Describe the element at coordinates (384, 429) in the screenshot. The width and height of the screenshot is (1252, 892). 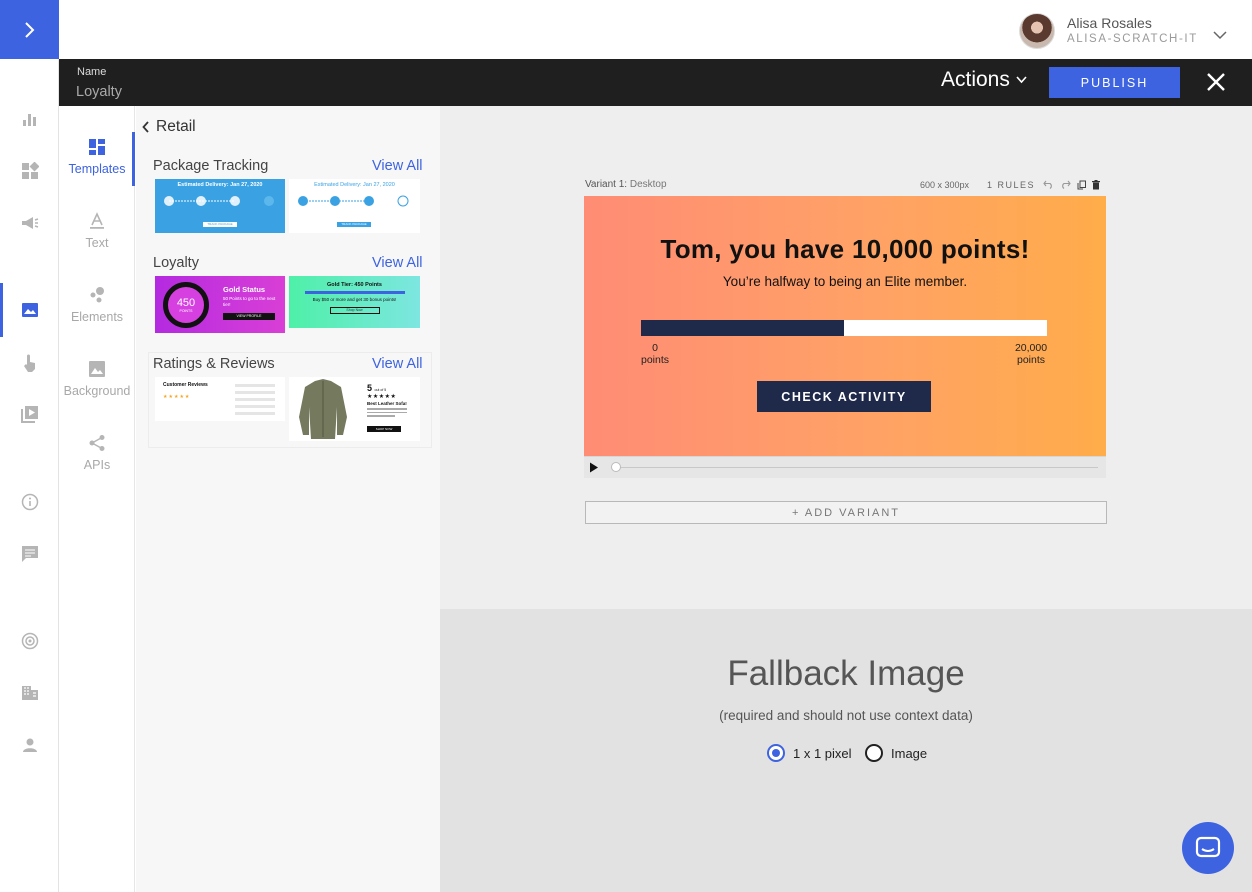
I see `thumb-button: SHOP NOW` at that location.